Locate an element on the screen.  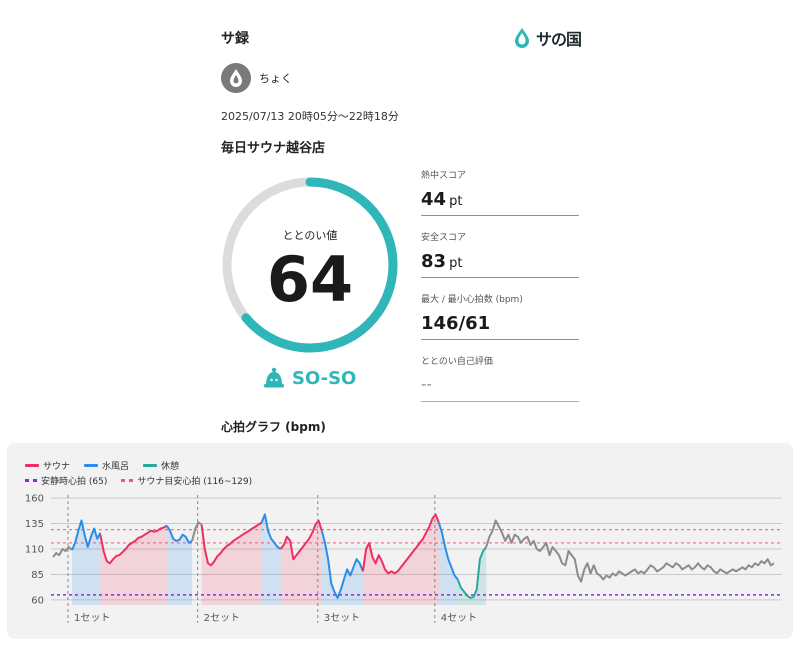
y-tick-label: 135 is located at coordinates (34, 524).